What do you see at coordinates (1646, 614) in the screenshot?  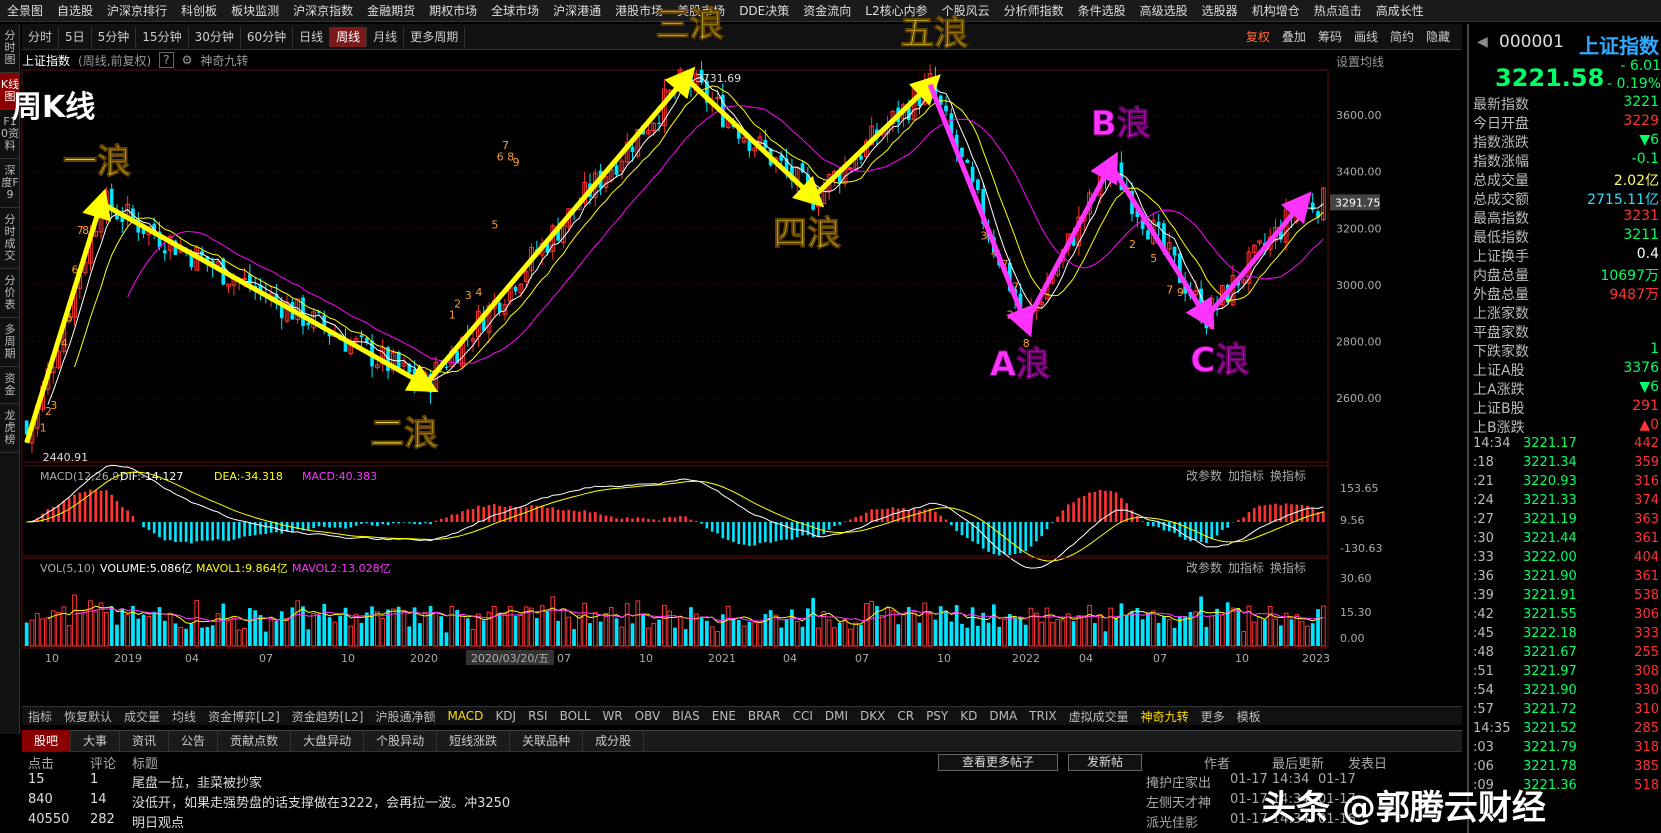 I see `tick-volume: 306` at bounding box center [1646, 614].